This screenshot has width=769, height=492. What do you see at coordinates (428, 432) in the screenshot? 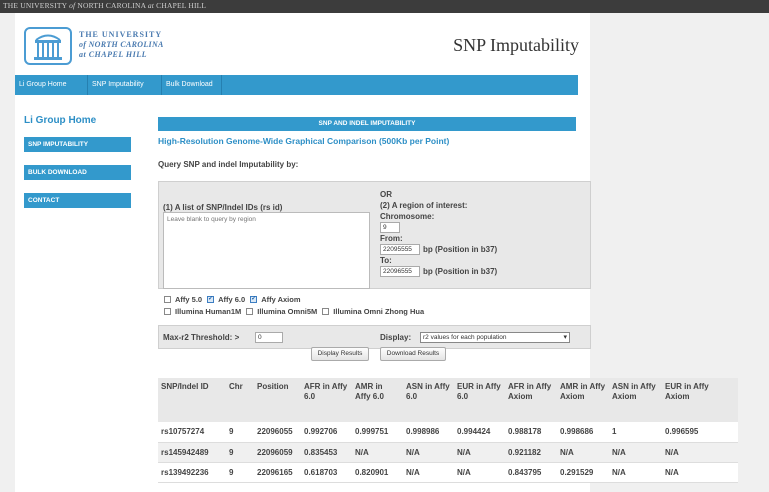
I see `cell-value: 0.998986` at bounding box center [428, 432].